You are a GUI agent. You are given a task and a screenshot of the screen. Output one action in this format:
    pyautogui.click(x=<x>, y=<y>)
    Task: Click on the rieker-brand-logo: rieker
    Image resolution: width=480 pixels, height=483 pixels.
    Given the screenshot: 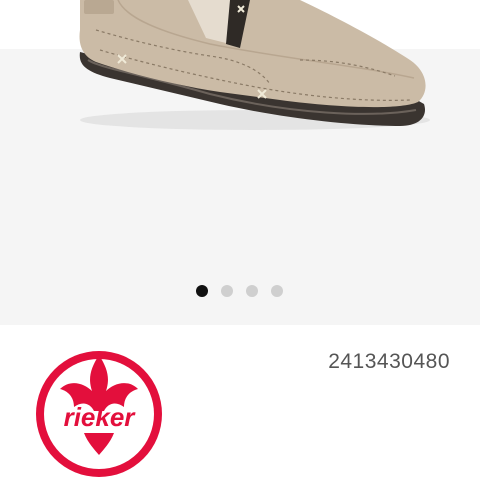 What is the action you would take?
    pyautogui.click(x=99, y=414)
    